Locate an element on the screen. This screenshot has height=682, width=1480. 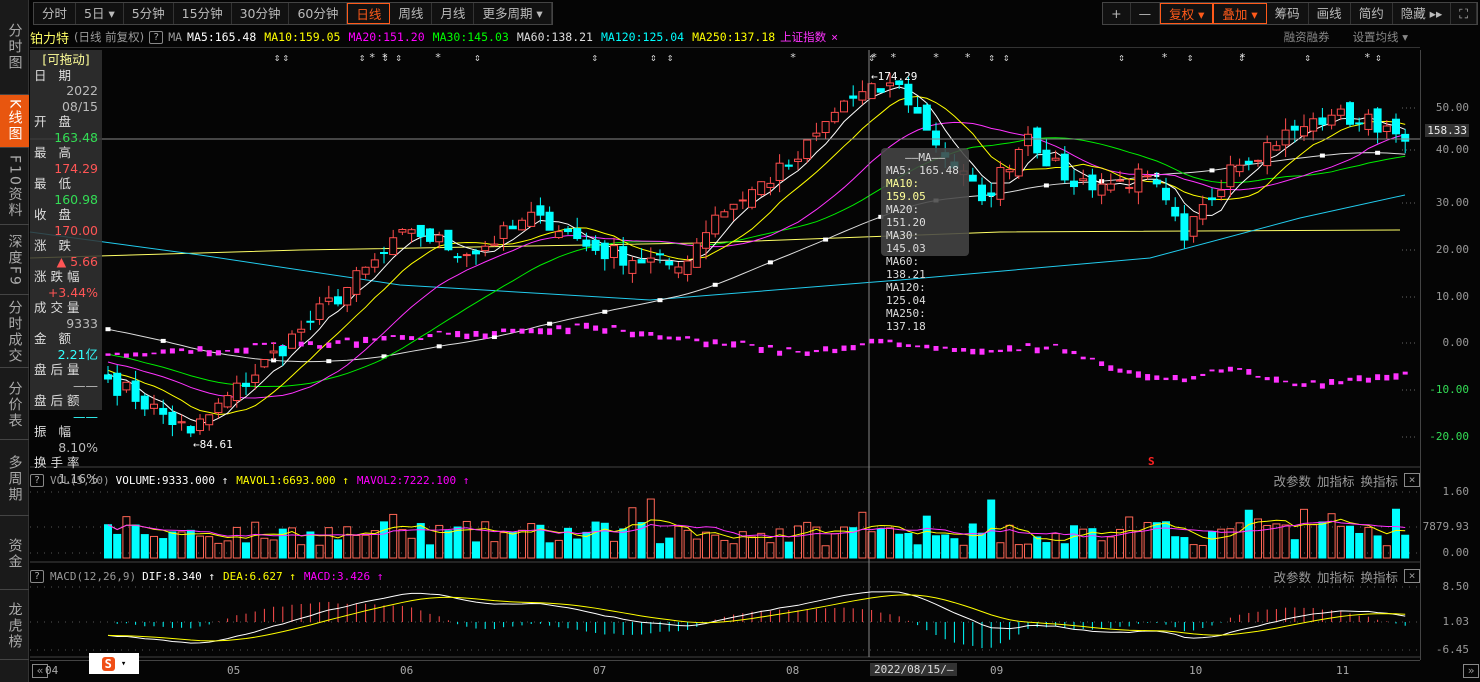
vol-value: MAVOL2:7222.100 ↑ is located at coordinates (413, 480).